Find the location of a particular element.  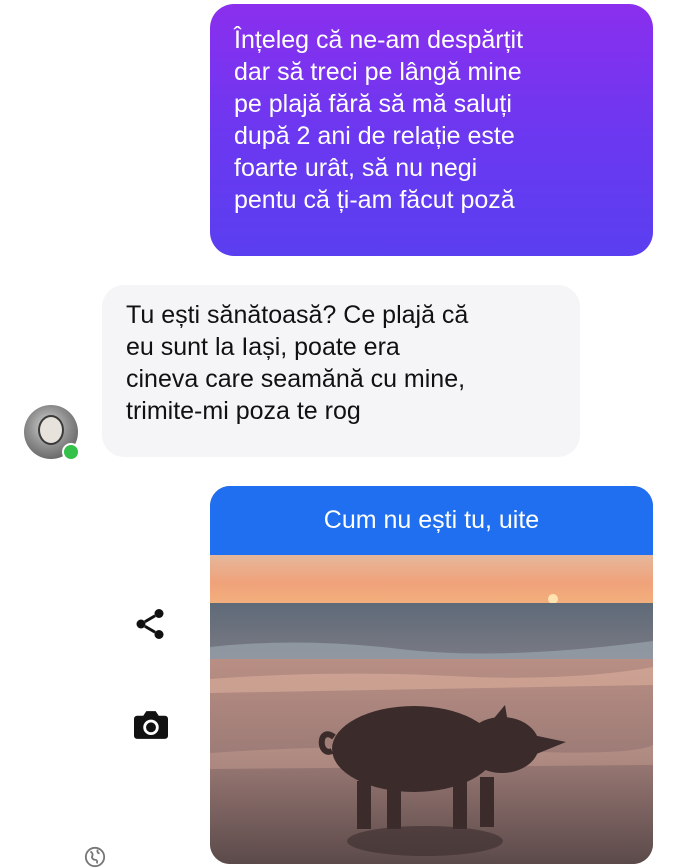

camera-icon is located at coordinates (151, 725).